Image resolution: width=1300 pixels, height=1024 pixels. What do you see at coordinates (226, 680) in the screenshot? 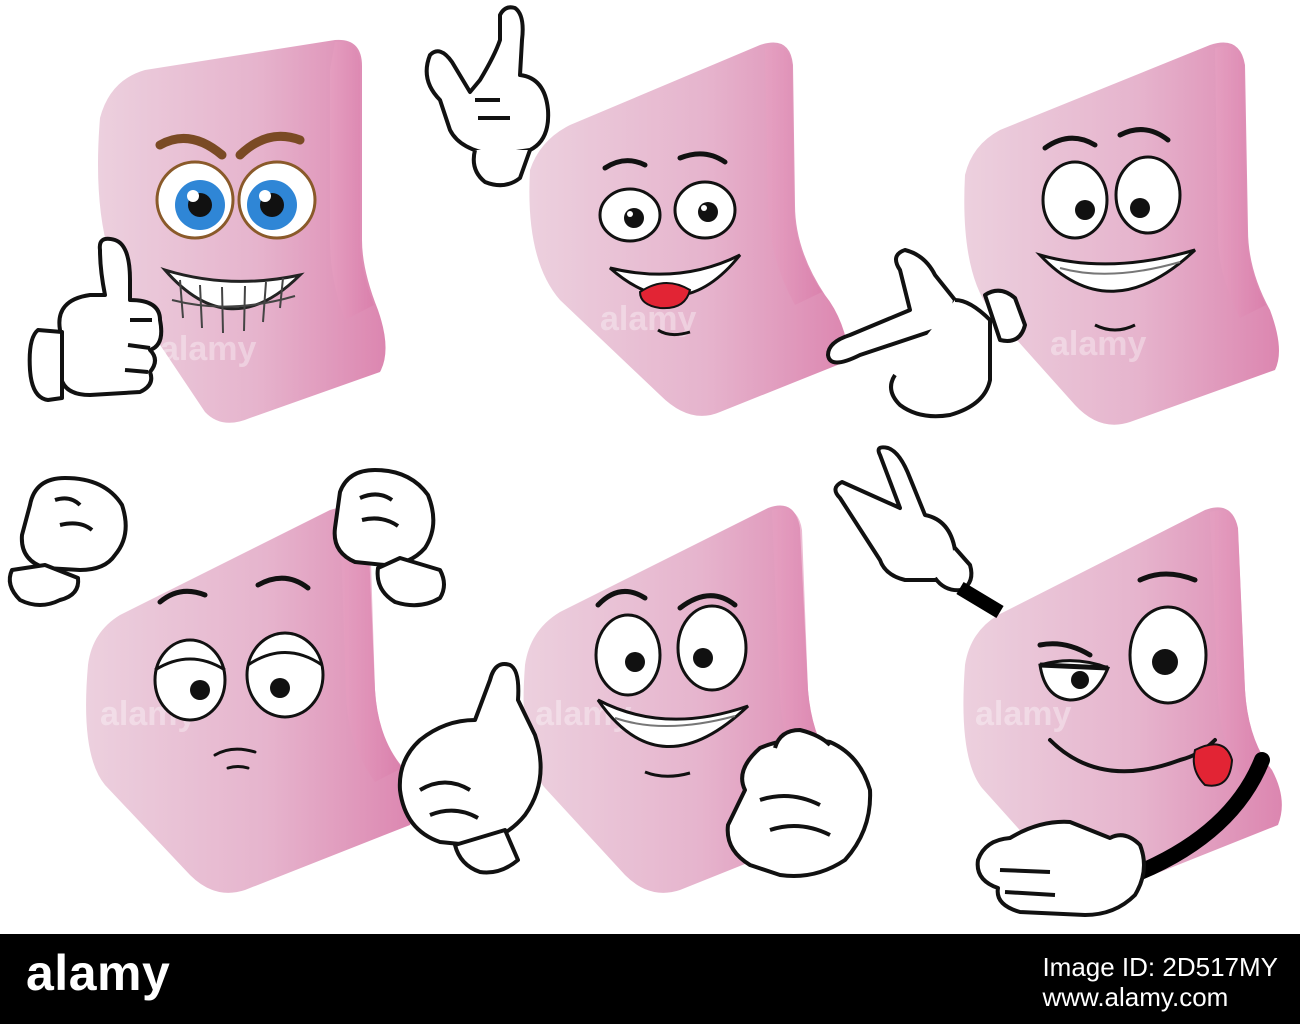
I see `character-worried: alamy` at bounding box center [226, 680].